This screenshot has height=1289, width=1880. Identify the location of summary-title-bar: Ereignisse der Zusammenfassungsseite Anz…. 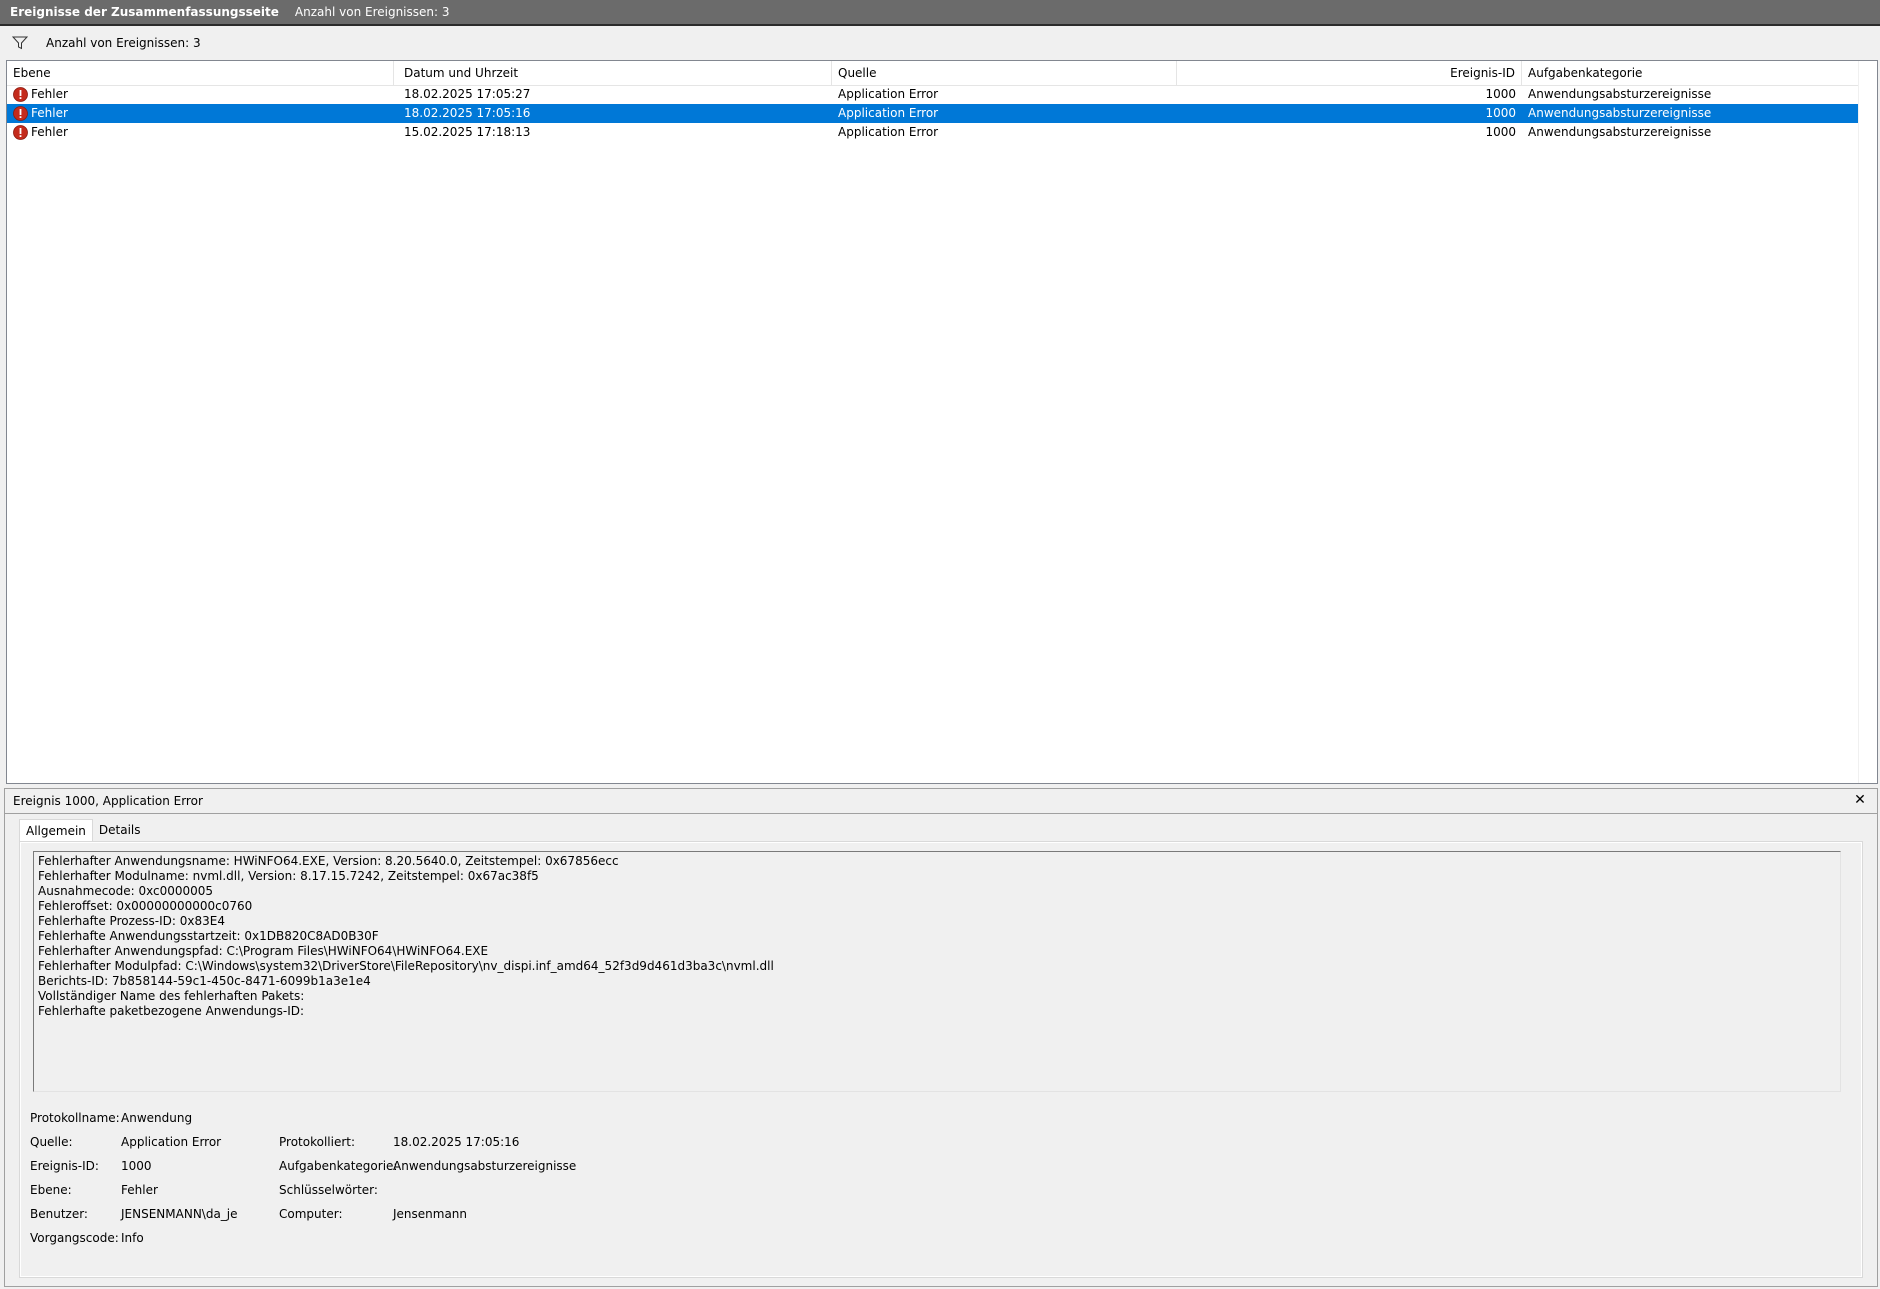
(940, 13).